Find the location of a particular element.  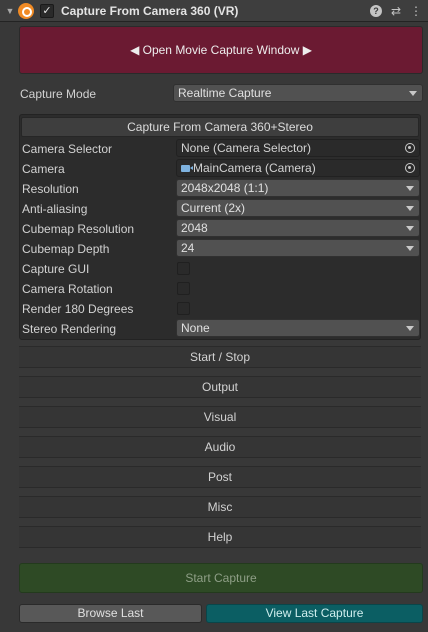

cubemap-depth-value: 24 is located at coordinates (188, 248).